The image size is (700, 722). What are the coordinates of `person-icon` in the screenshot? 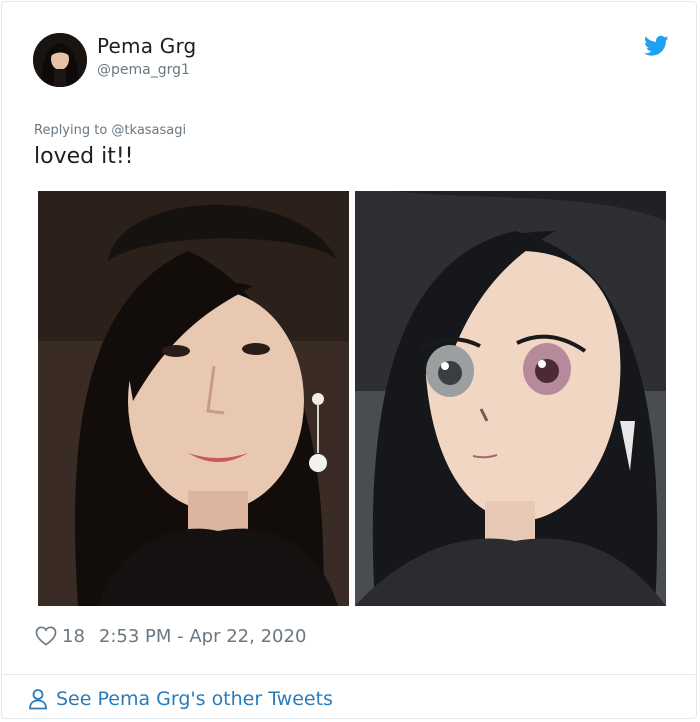 It's located at (38, 699).